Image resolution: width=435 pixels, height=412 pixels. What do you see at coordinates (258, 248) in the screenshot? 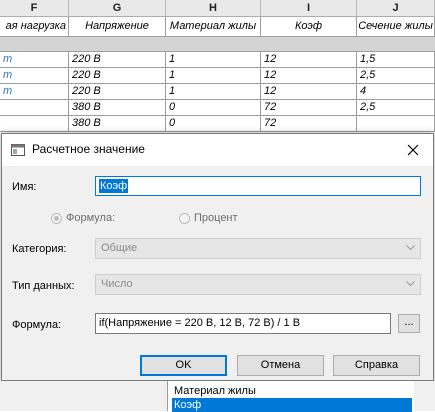
I see `category-select: Общие` at bounding box center [258, 248].